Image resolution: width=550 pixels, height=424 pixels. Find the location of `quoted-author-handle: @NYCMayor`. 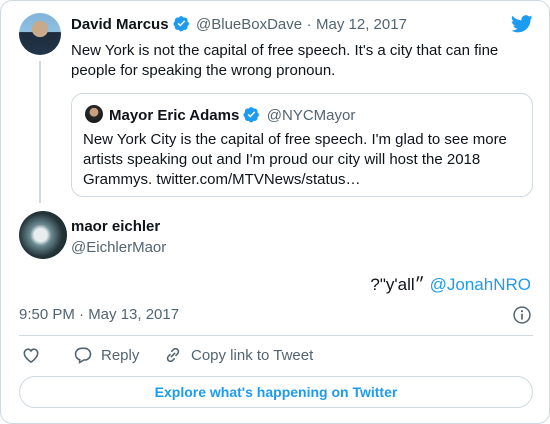

quoted-author-handle: @NYCMayor is located at coordinates (311, 115).